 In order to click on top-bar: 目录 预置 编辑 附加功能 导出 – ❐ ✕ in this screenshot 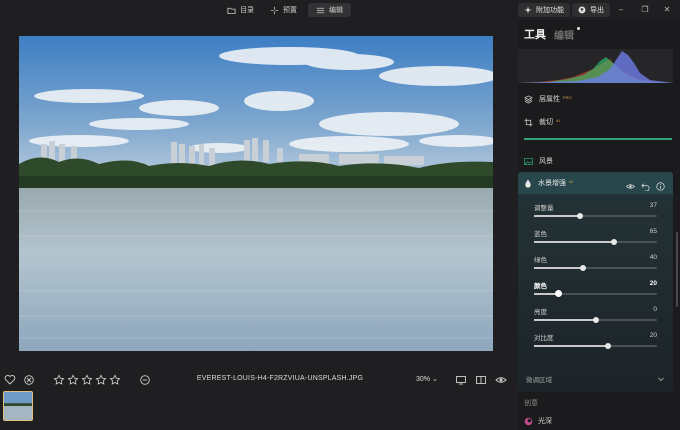, I will do `click(340, 10)`.